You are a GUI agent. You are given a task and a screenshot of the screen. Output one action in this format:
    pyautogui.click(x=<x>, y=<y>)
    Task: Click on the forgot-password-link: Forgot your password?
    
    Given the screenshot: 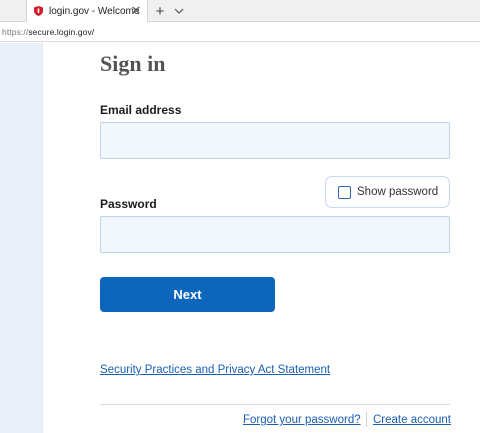 What is the action you would take?
    pyautogui.click(x=302, y=420)
    